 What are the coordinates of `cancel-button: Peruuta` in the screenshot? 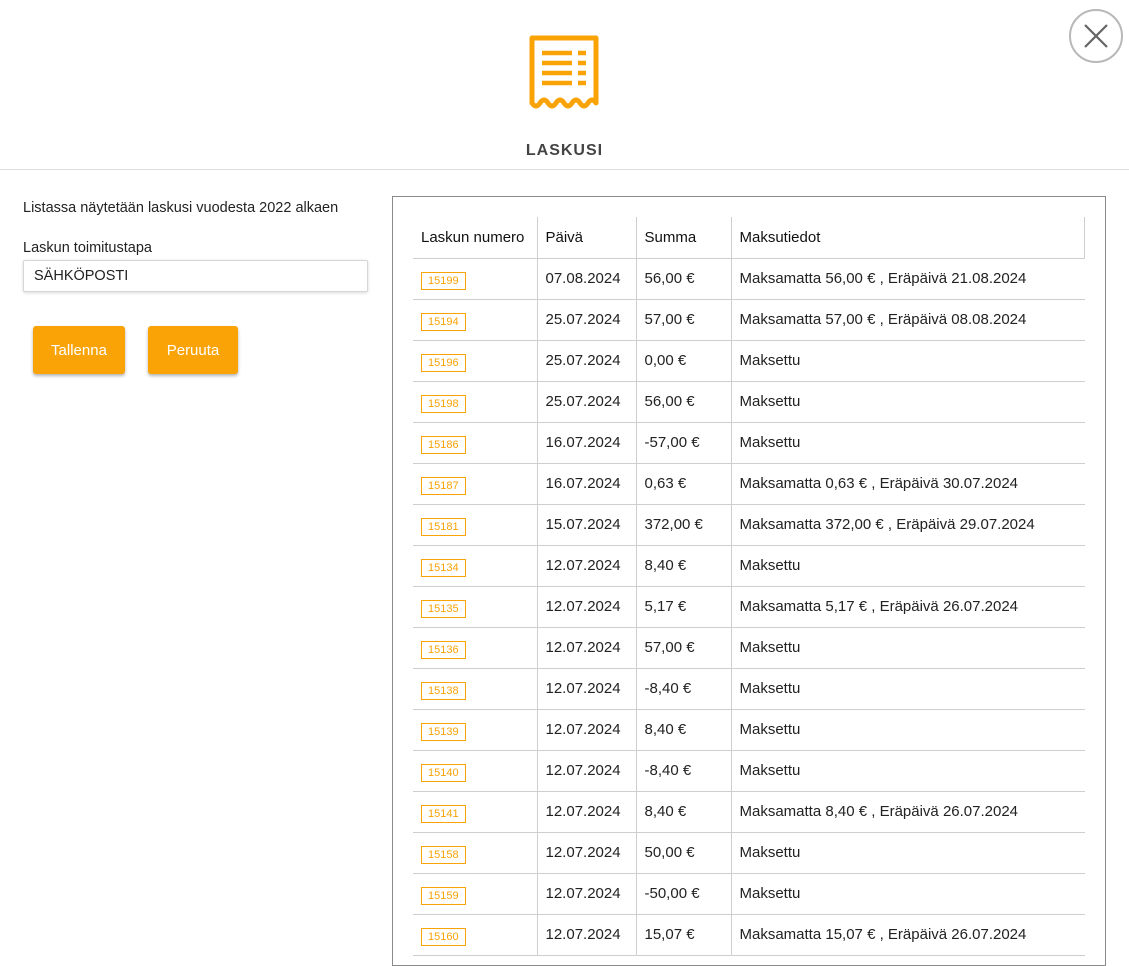 It's located at (193, 350).